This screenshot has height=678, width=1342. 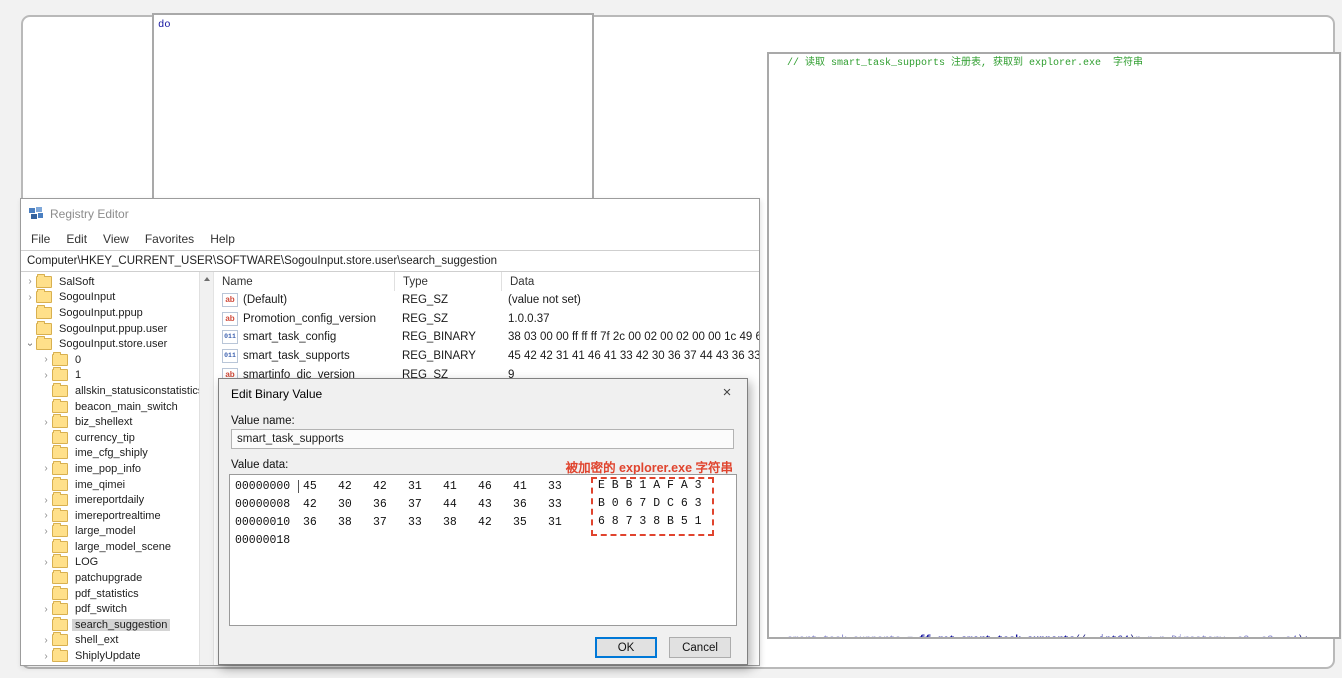 I want to click on tree-item-label: ime_pop_info, so click(x=108, y=468).